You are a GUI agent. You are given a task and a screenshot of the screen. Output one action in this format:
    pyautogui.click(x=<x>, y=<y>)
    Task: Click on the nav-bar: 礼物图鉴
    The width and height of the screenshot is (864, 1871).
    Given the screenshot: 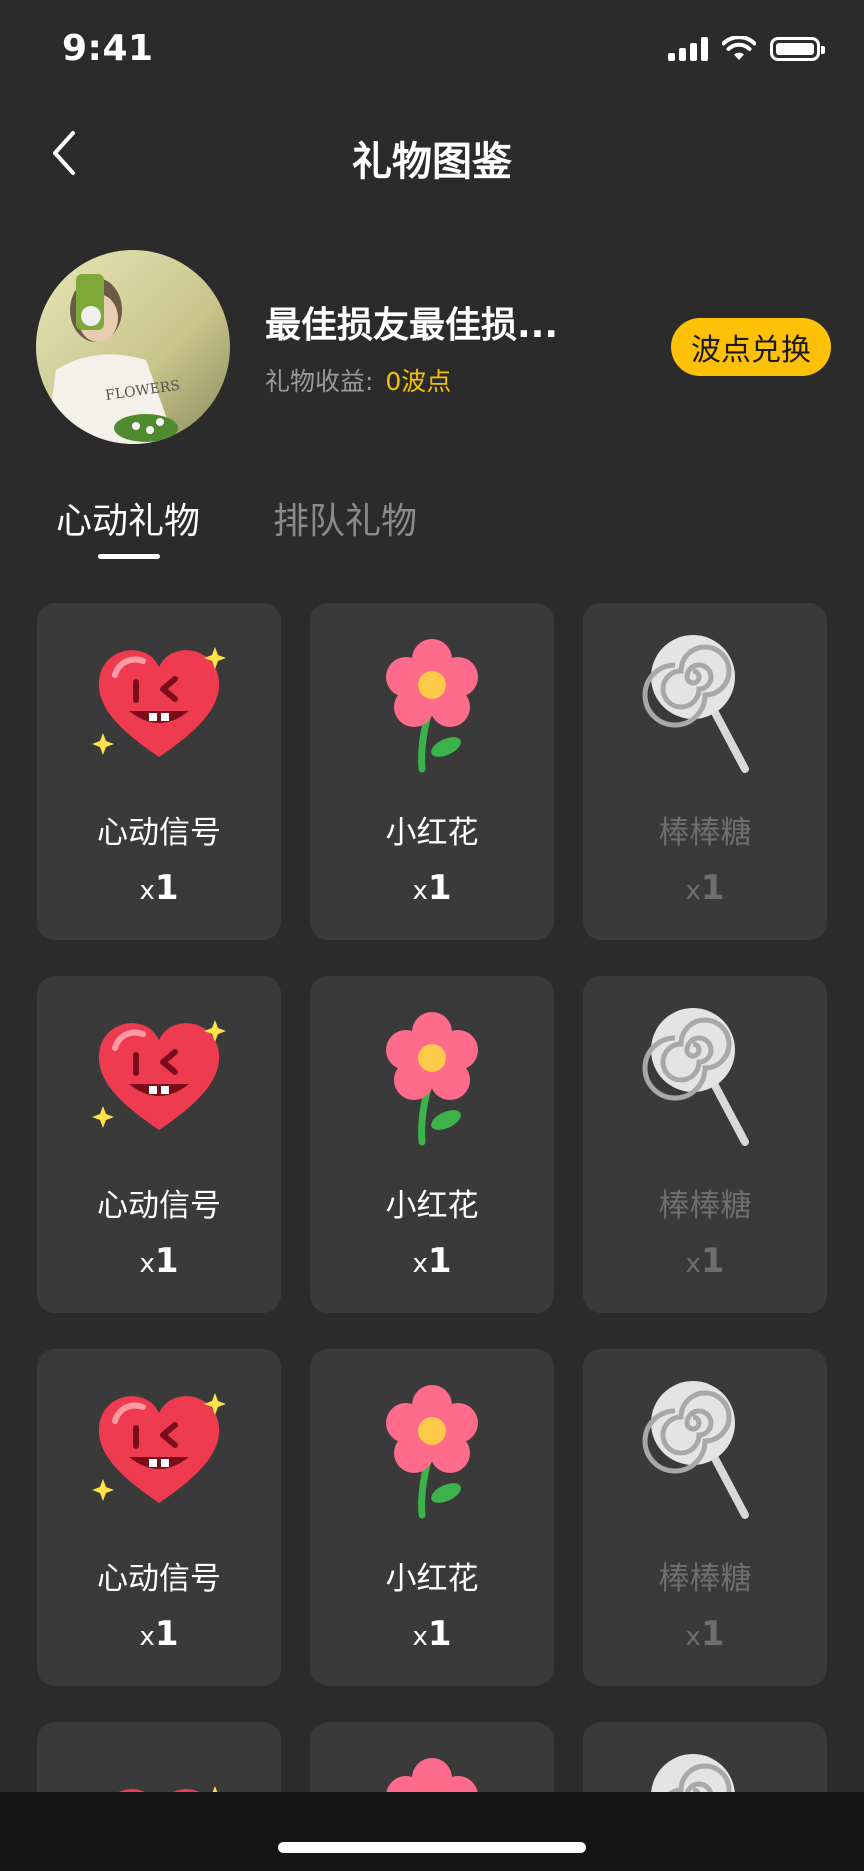 What is the action you would take?
    pyautogui.click(x=432, y=155)
    